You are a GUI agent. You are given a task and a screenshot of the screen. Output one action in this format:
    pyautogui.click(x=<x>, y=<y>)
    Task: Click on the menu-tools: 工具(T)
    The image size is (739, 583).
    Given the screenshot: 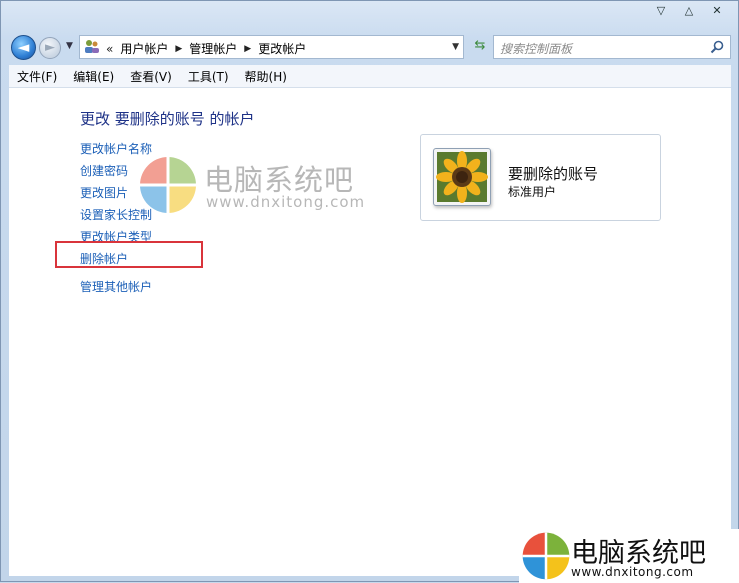 What is the action you would take?
    pyautogui.click(x=208, y=76)
    